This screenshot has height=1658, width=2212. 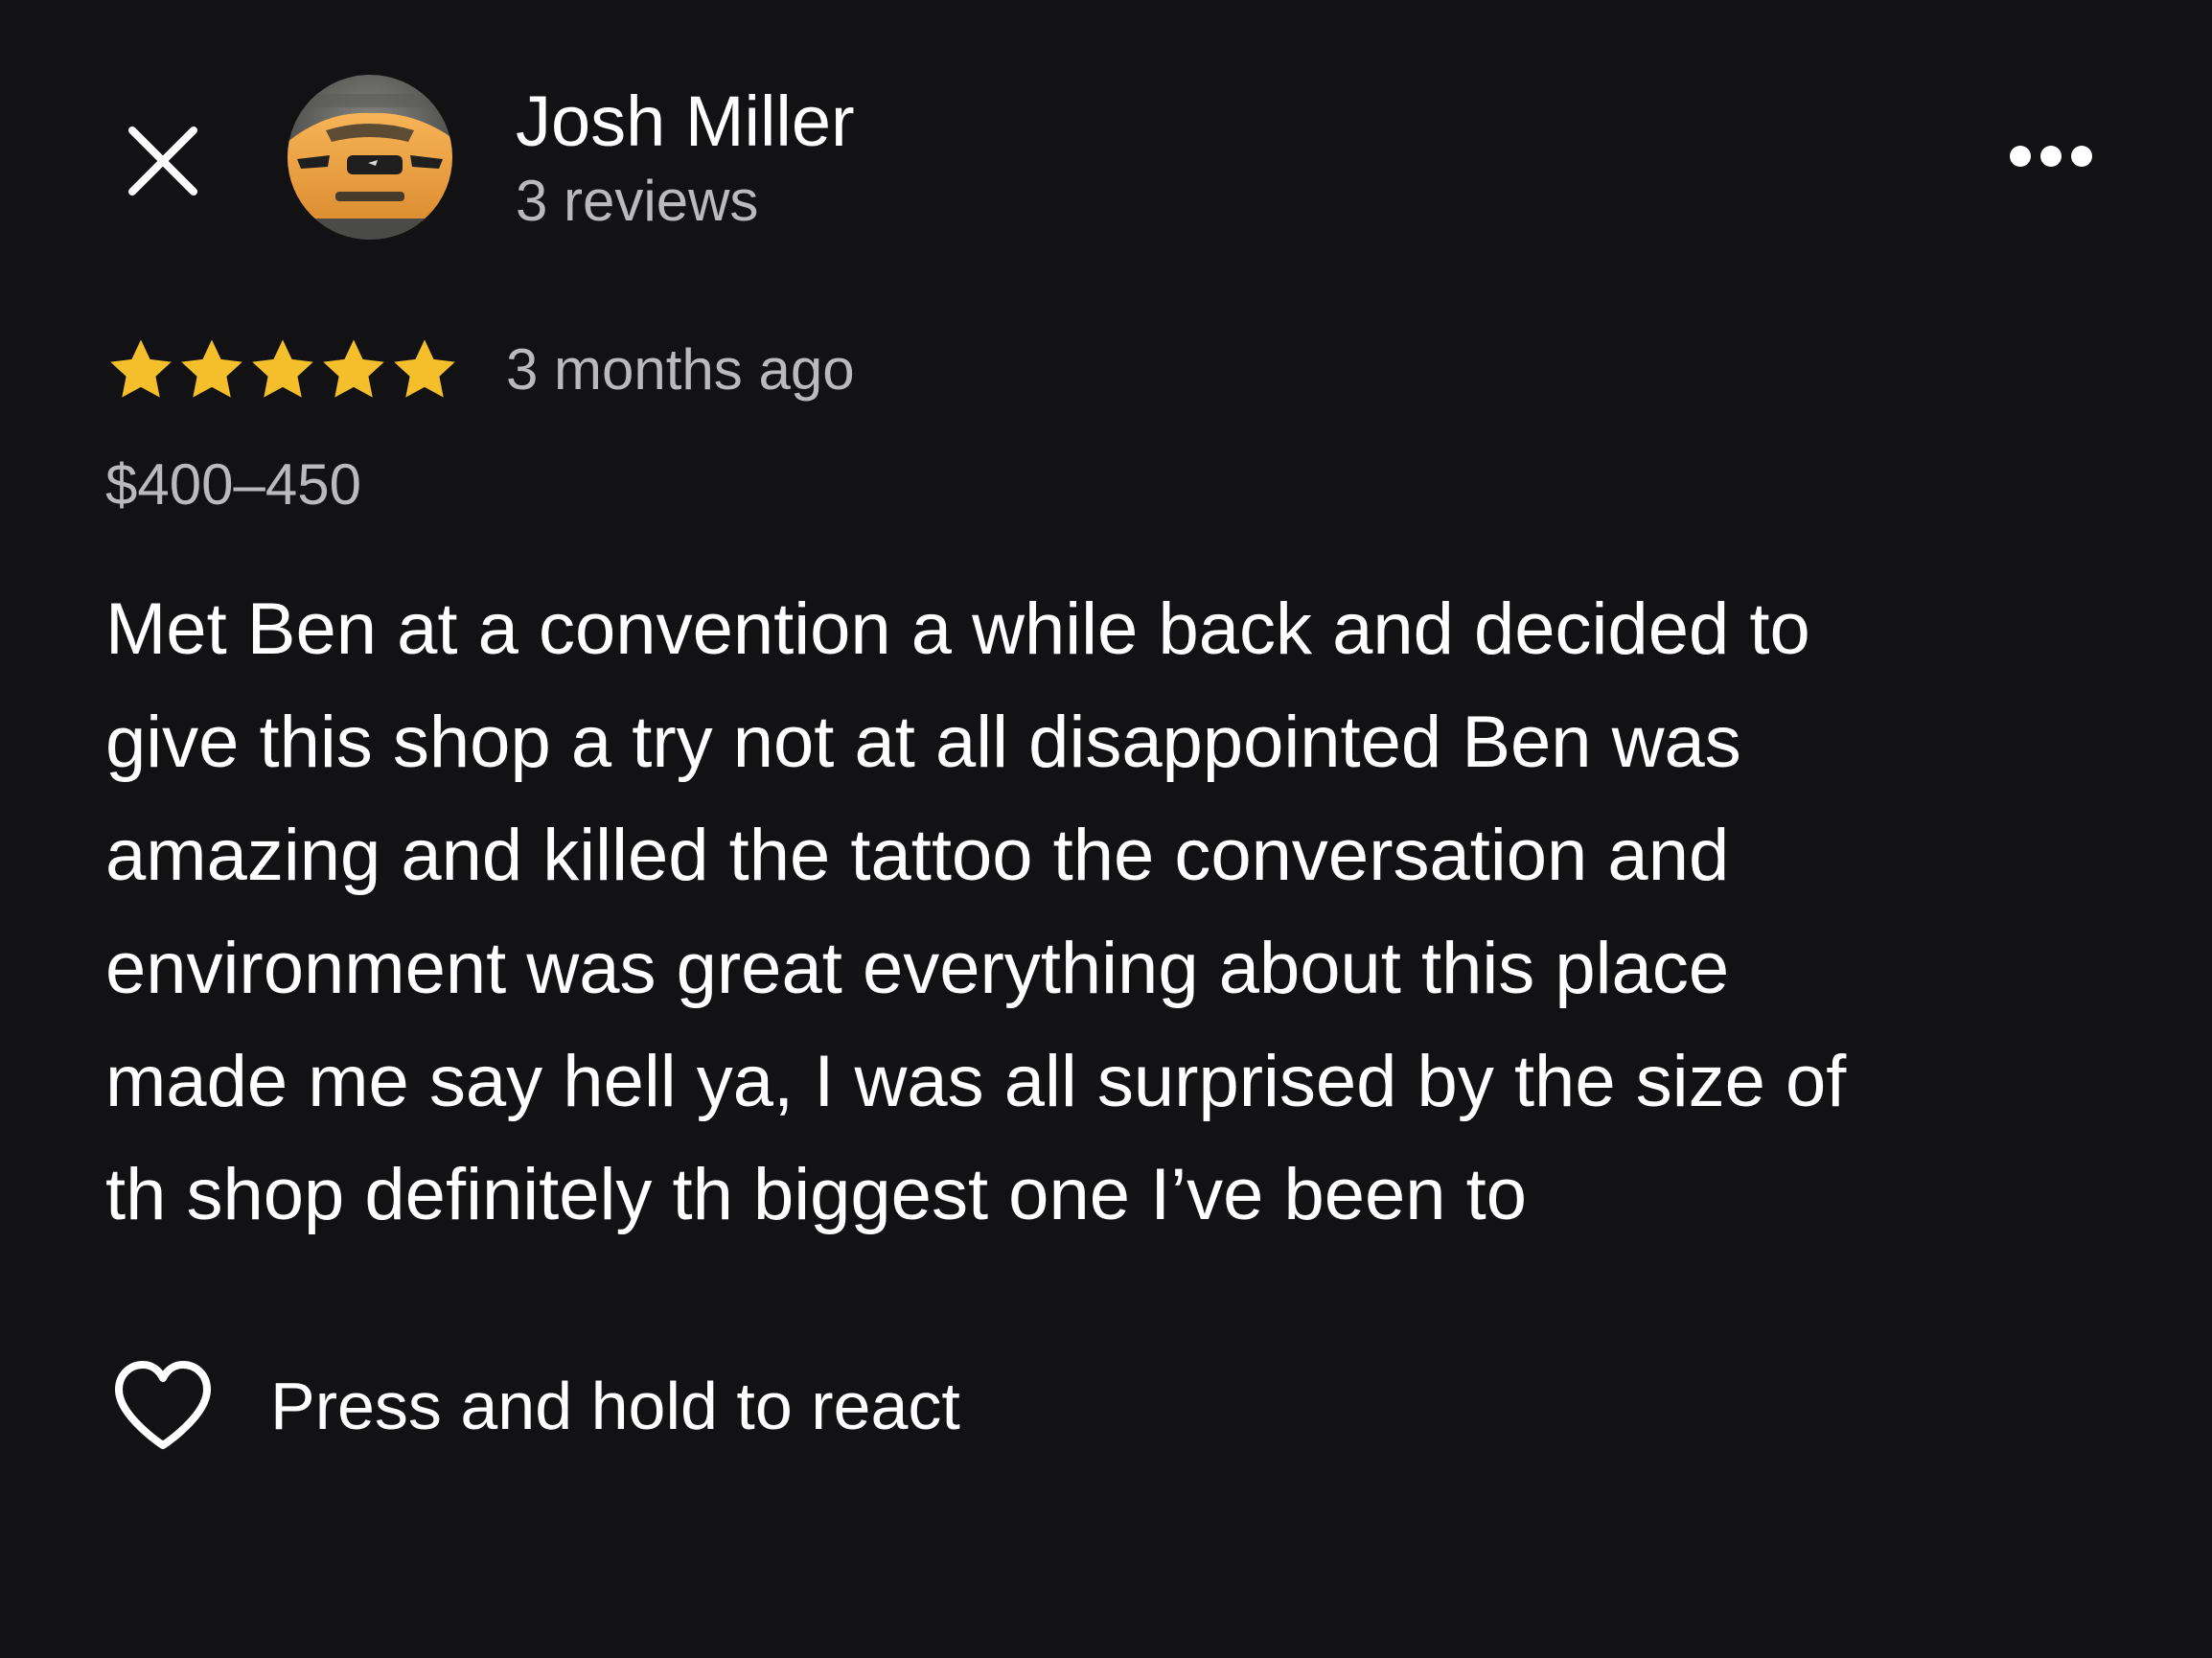 I want to click on avatar, so click(x=370, y=157).